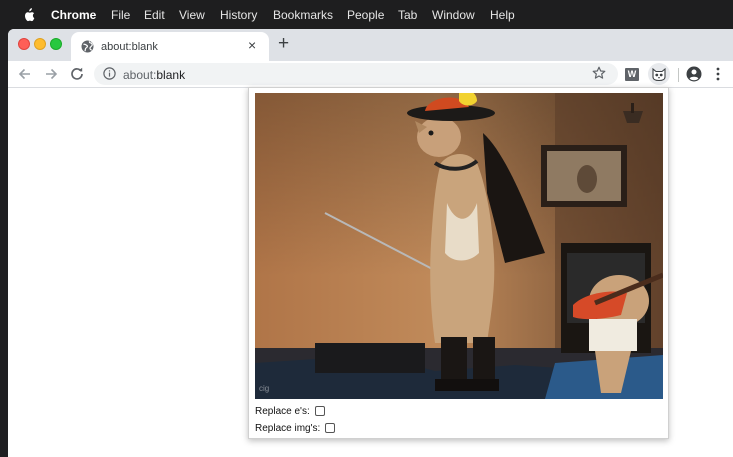  Describe the element at coordinates (330, 428) in the screenshot. I see `replace-img-checkbox` at that location.